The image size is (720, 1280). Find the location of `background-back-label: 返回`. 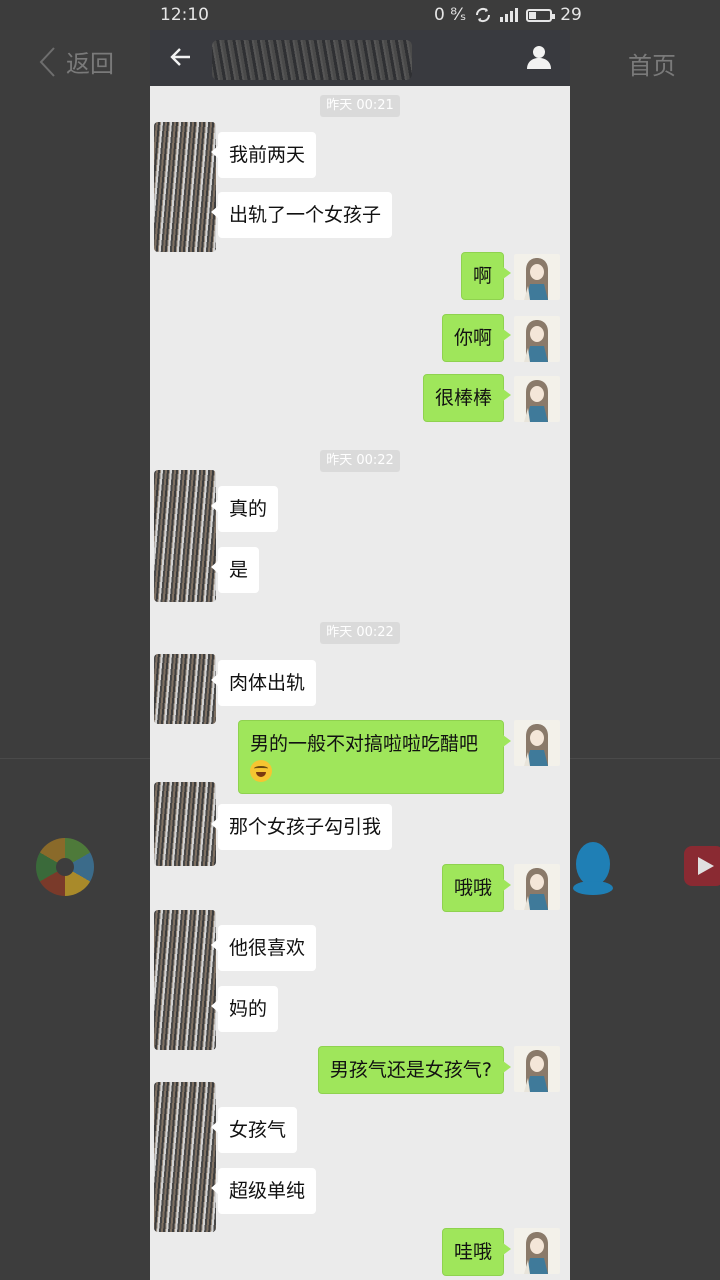

background-back-label: 返回 is located at coordinates (90, 64).